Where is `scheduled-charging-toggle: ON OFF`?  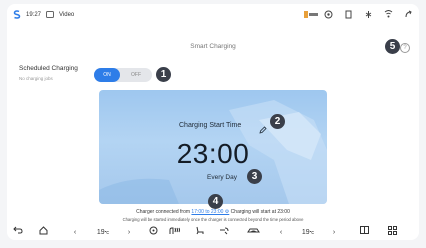
scheduled-charging-toggle: ON OFF is located at coordinates (123, 75).